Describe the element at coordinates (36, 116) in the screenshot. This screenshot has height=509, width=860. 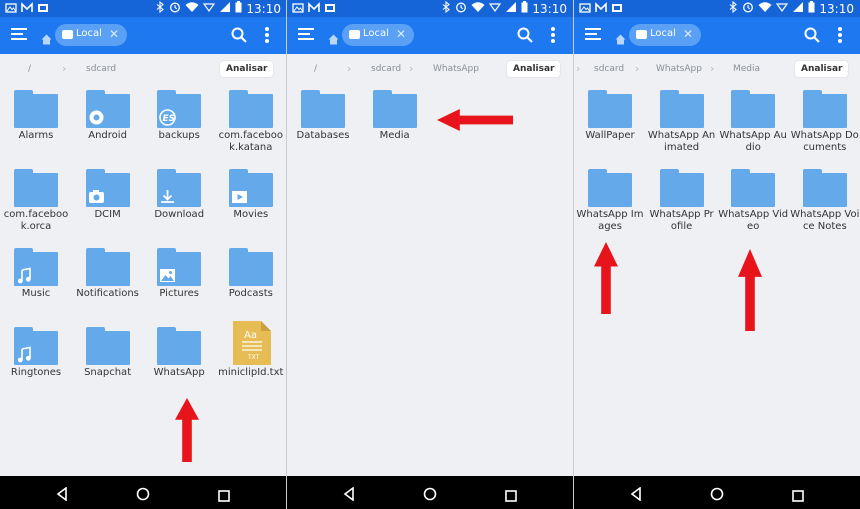
I see `folder-item: Alarms` at that location.